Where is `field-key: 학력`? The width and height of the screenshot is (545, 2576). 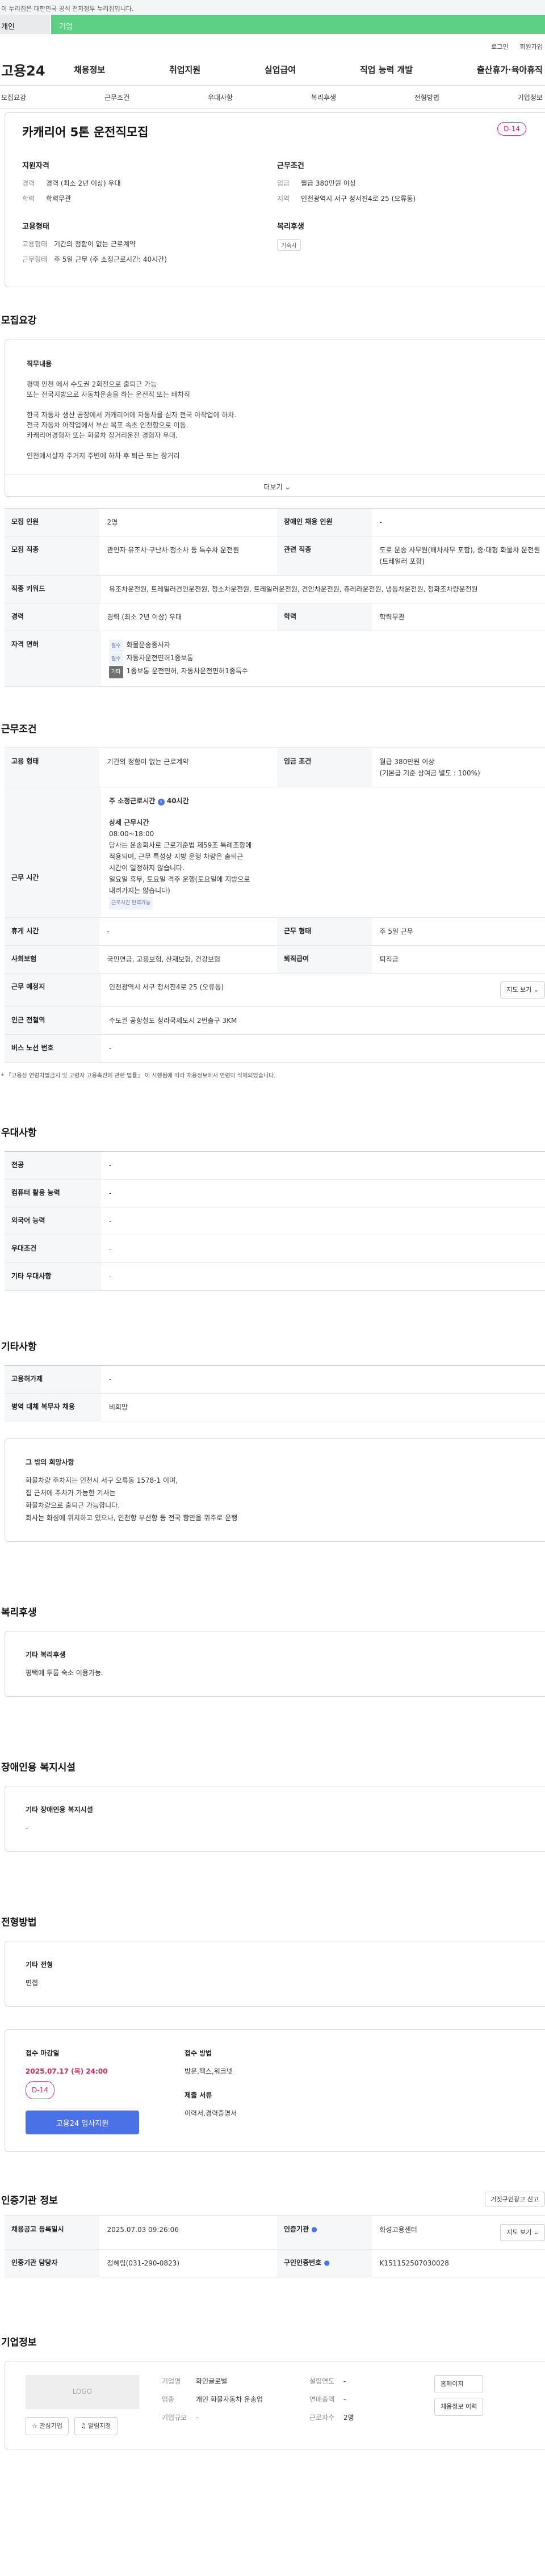 field-key: 학력 is located at coordinates (29, 199).